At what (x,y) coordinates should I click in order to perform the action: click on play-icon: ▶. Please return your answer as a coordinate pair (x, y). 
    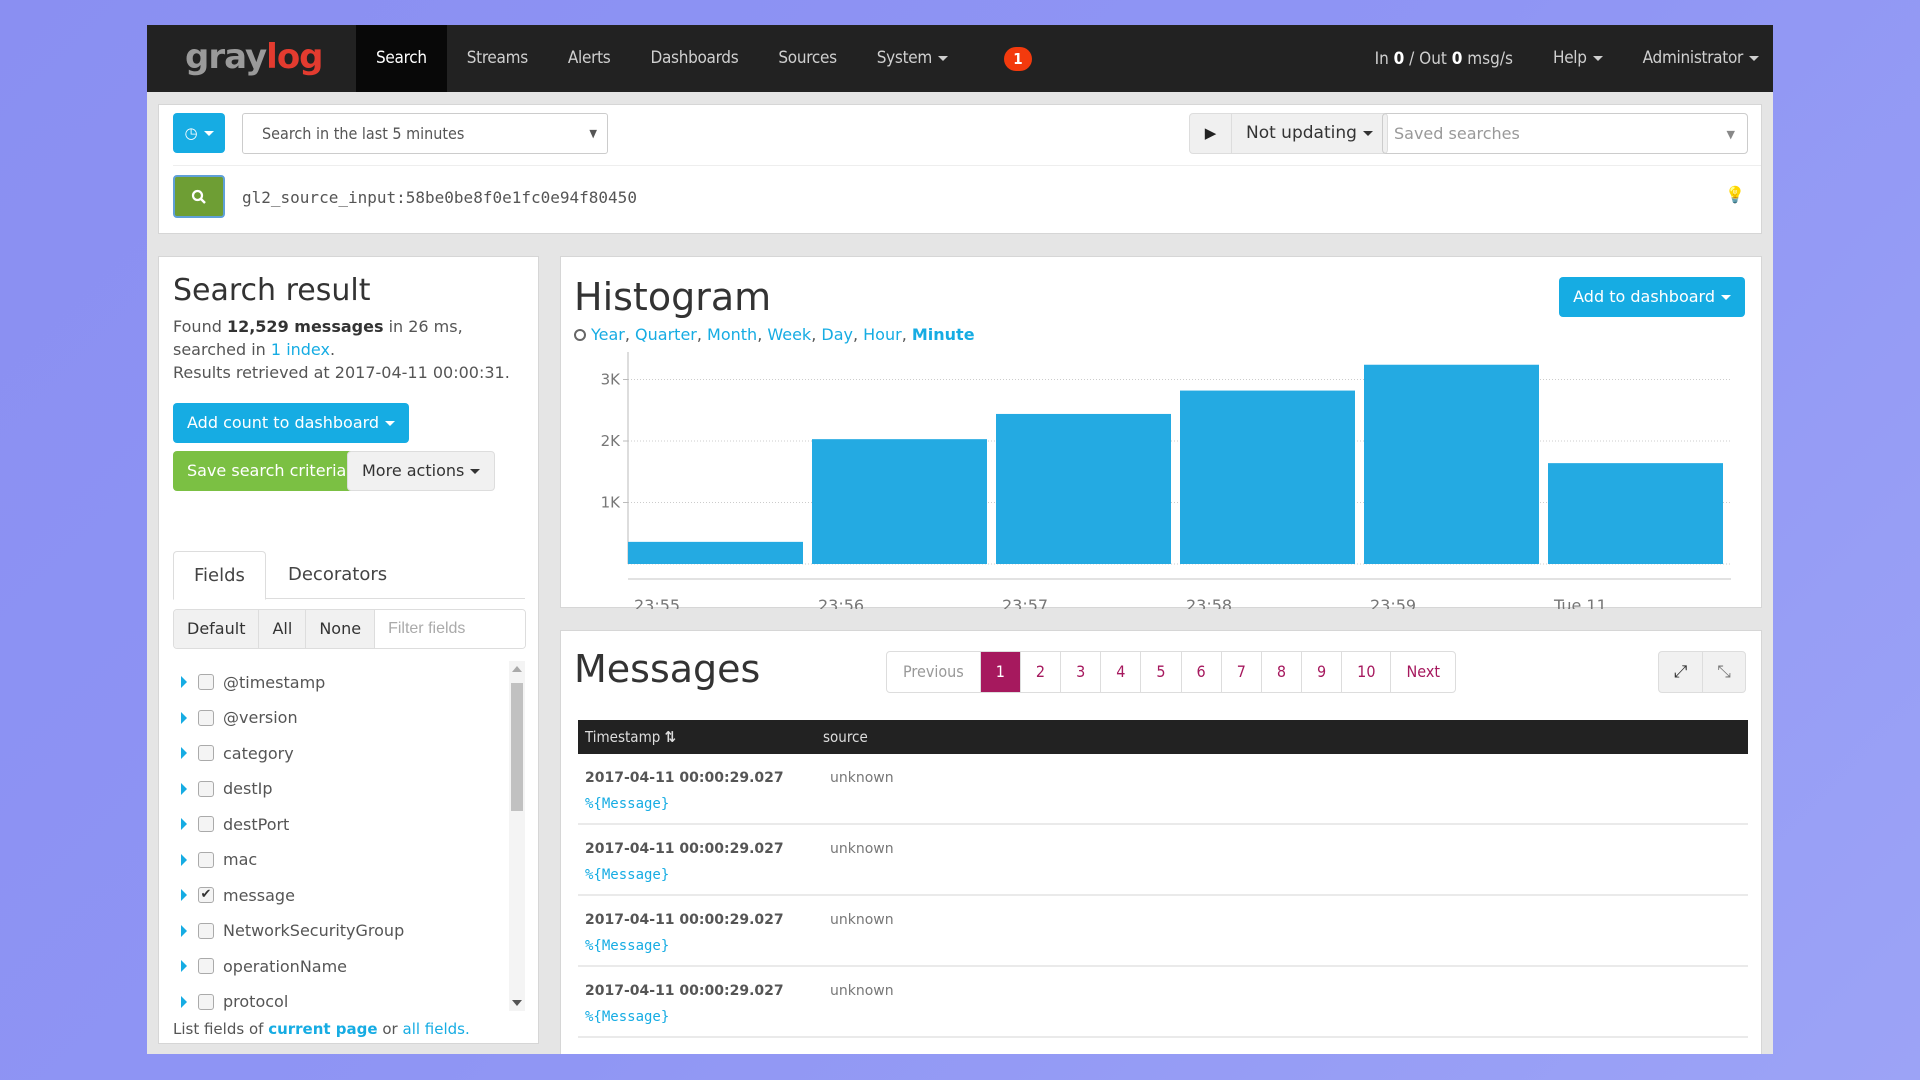
    Looking at the image, I should click on (1211, 133).